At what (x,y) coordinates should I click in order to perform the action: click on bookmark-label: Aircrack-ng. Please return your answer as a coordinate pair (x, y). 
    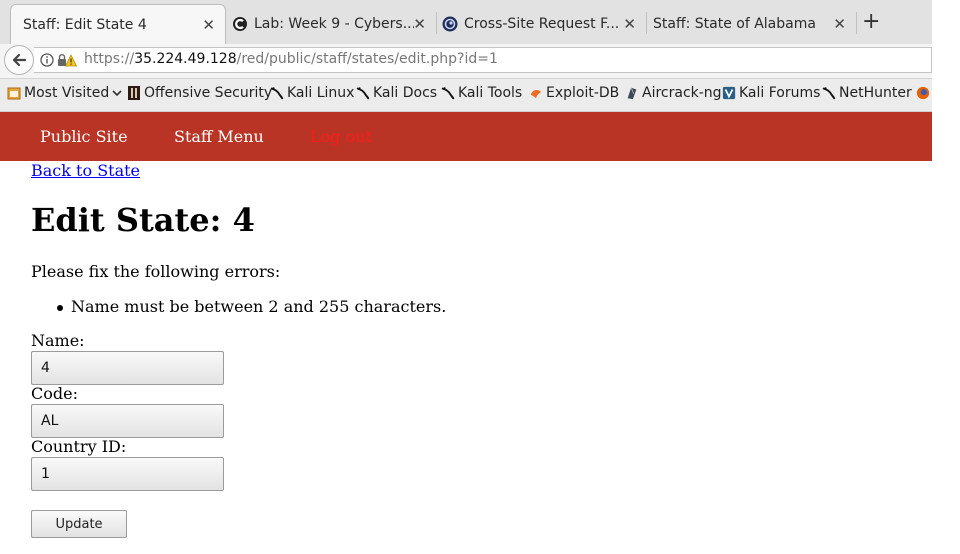
    Looking at the image, I should click on (682, 93).